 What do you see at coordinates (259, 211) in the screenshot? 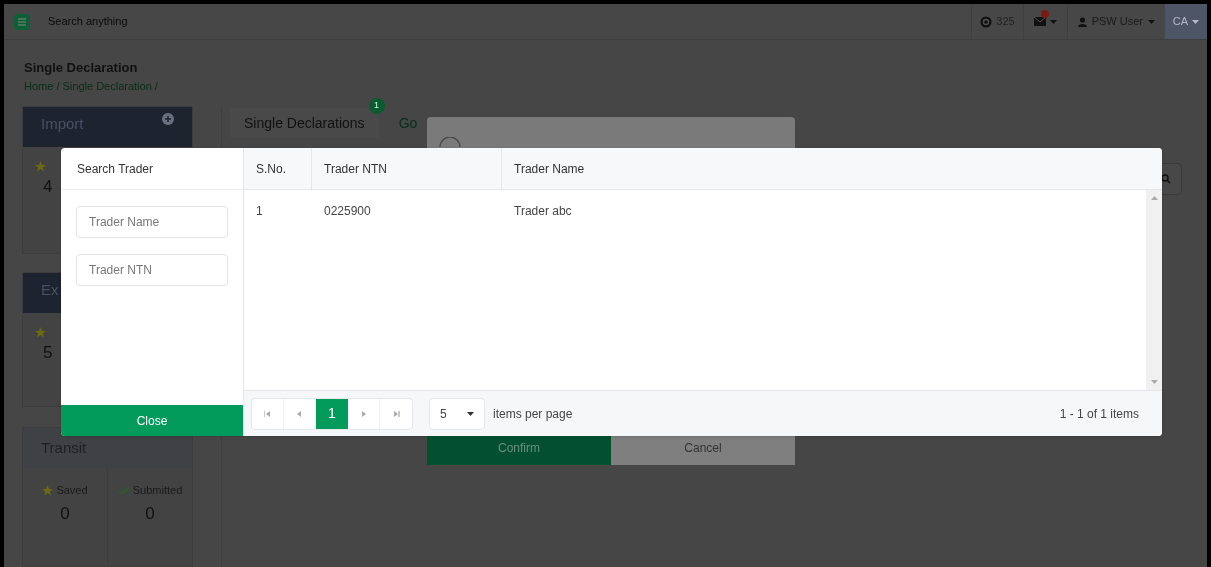
I see `table-cell-text: 1` at bounding box center [259, 211].